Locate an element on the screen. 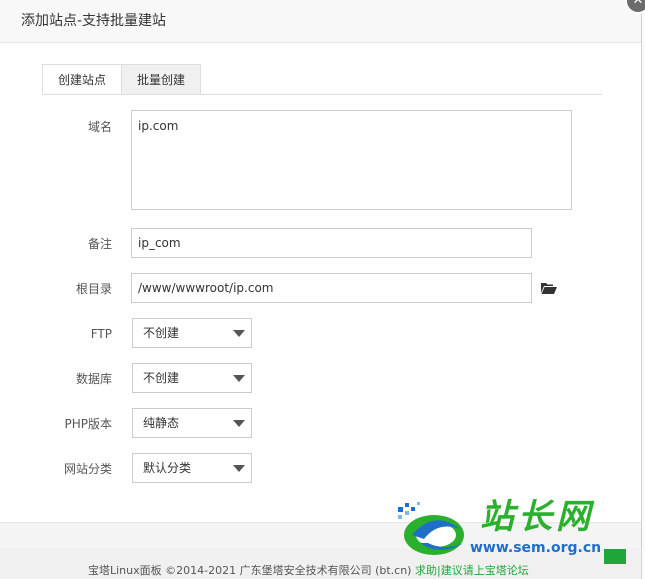  modal-title: 添加站点-支持批量建站 is located at coordinates (94, 21).